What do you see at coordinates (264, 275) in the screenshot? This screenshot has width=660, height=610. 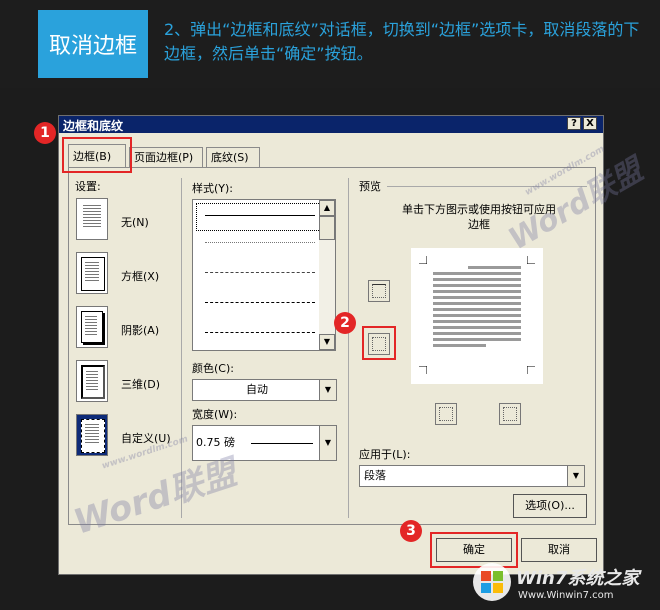 I see `style-list: ▲ ▼` at bounding box center [264, 275].